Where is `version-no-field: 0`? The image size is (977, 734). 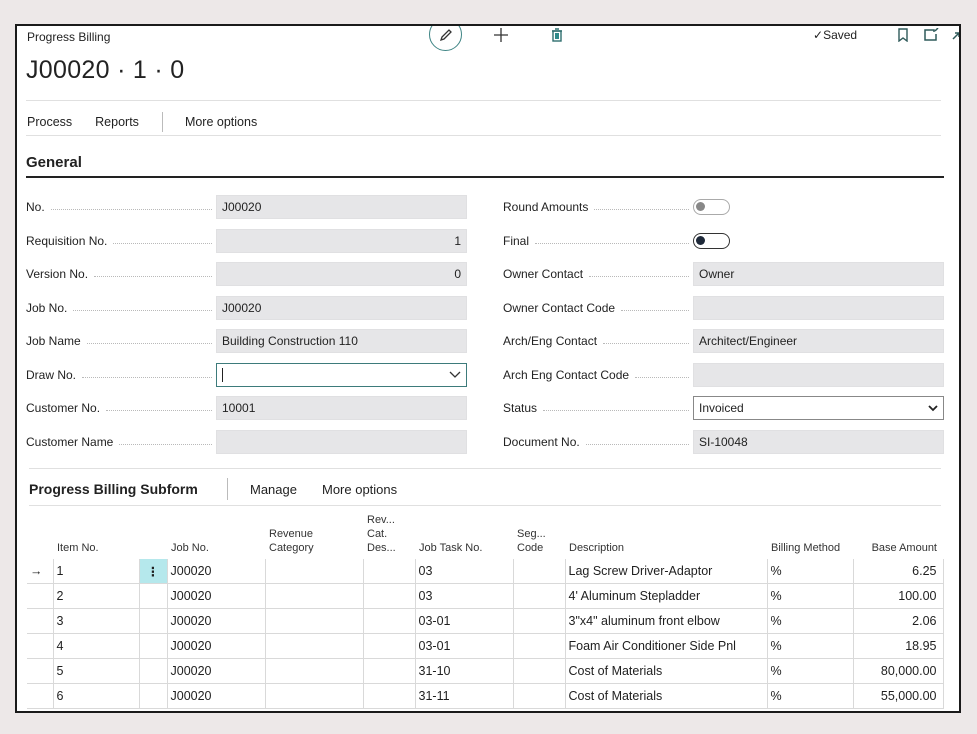
version-no-field: 0 is located at coordinates (341, 274).